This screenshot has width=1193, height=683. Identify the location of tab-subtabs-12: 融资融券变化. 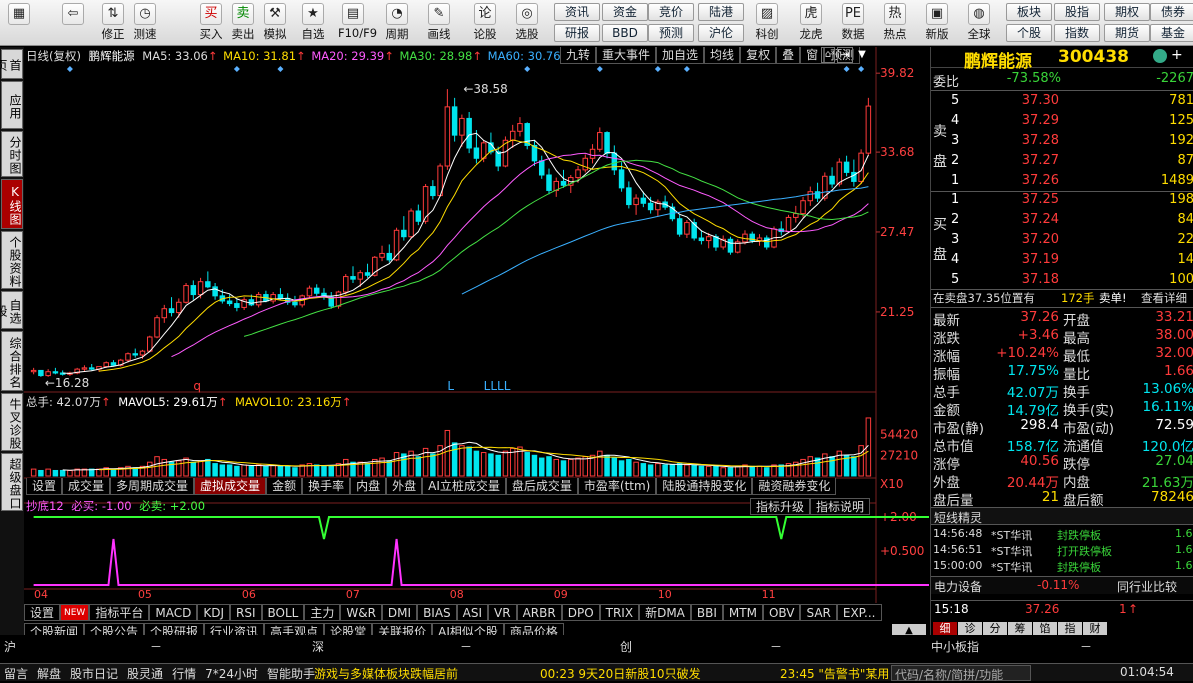
(794, 486).